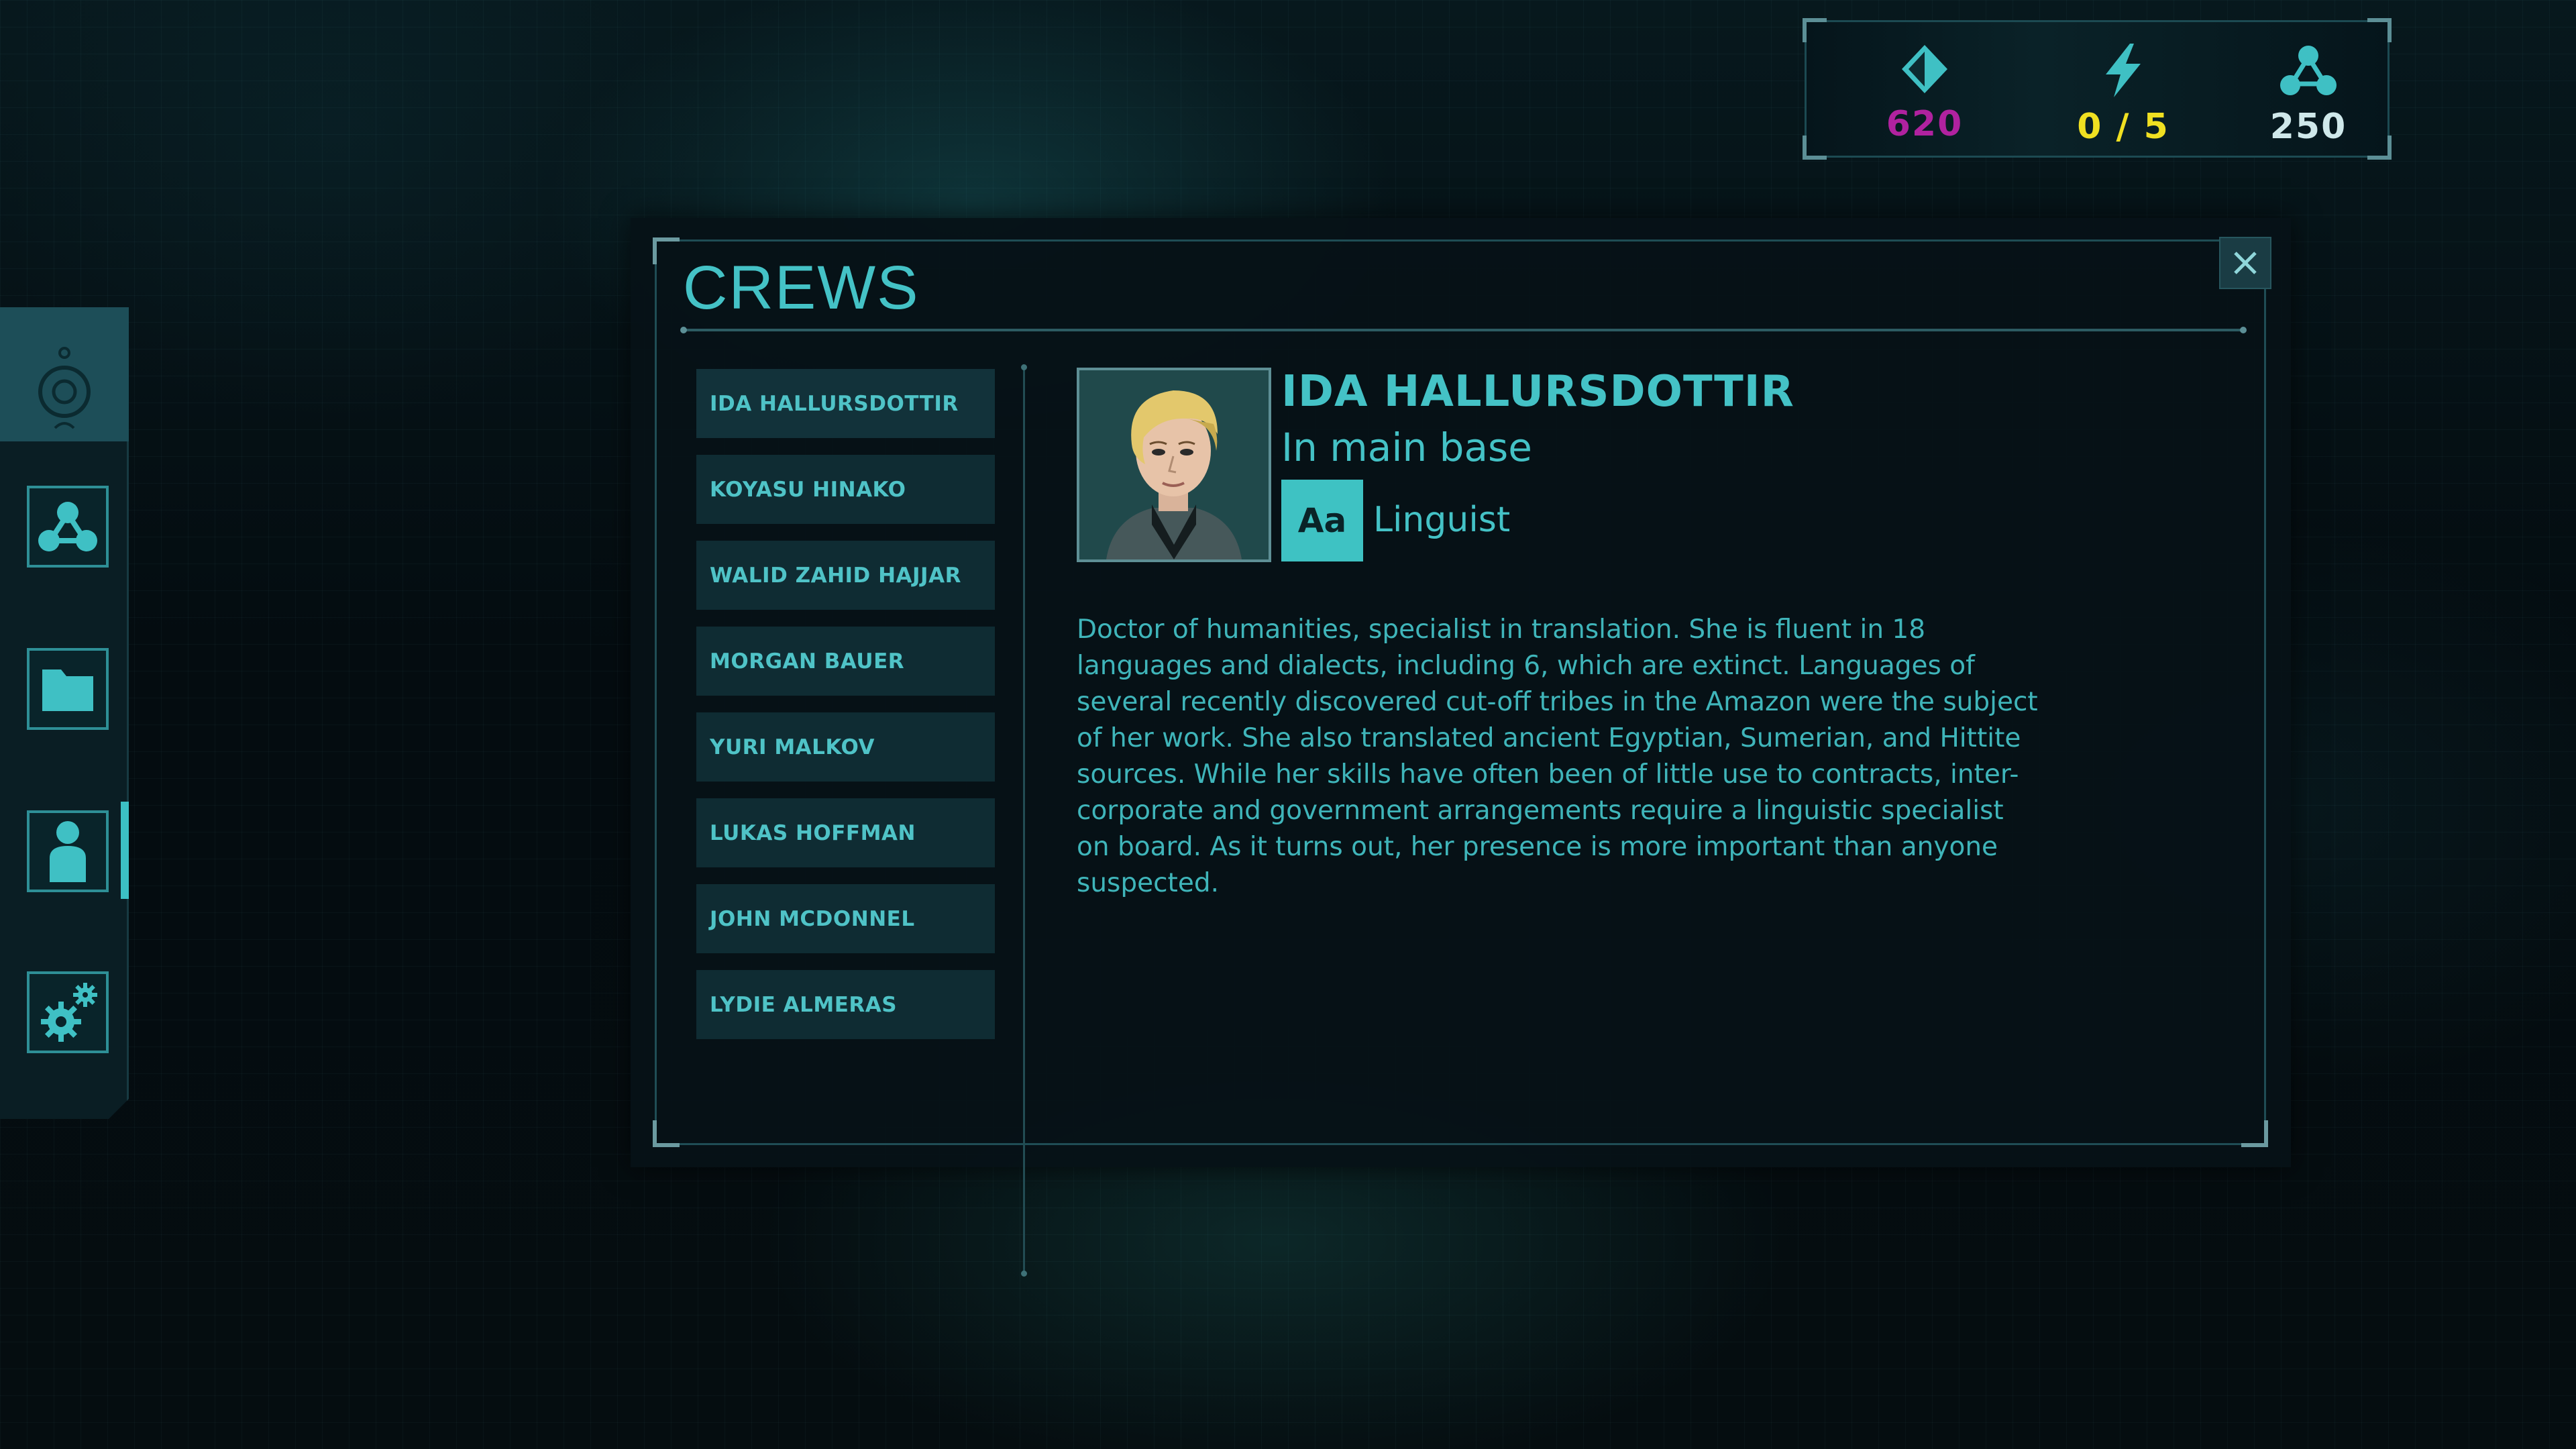 The image size is (2576, 1449). What do you see at coordinates (1924, 69) in the screenshot?
I see `diamond-icon` at bounding box center [1924, 69].